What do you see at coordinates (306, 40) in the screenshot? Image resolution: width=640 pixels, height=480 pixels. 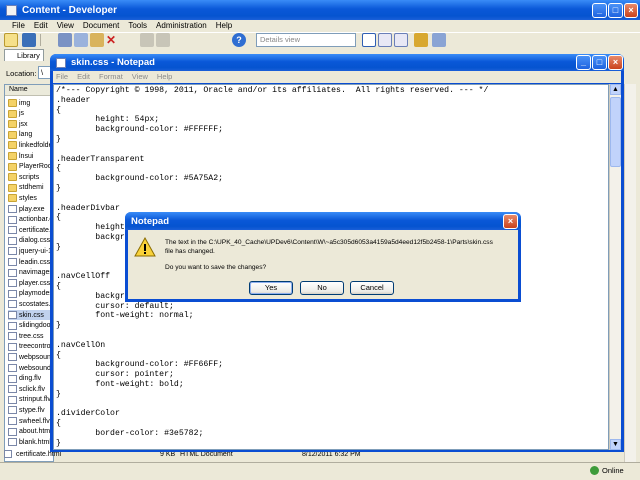 I see `view-select: Details view` at bounding box center [306, 40].